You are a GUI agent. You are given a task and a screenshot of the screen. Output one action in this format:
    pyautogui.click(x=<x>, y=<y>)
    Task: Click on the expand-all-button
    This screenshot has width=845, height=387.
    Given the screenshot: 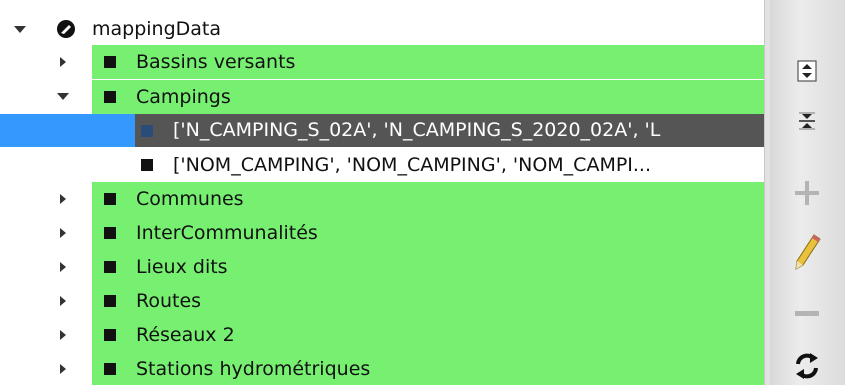 What is the action you would take?
    pyautogui.click(x=807, y=71)
    